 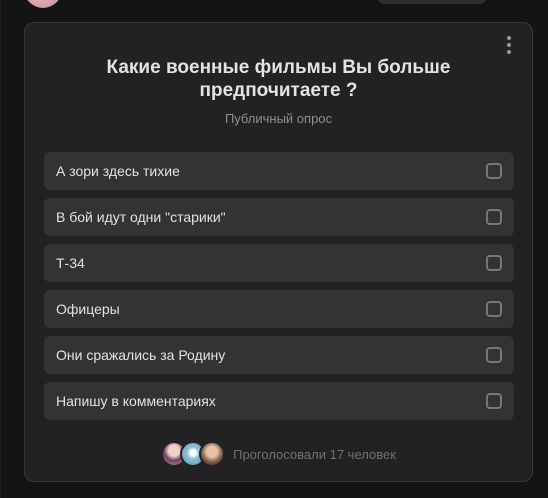 What do you see at coordinates (193, 454) in the screenshot?
I see `voter-avatars` at bounding box center [193, 454].